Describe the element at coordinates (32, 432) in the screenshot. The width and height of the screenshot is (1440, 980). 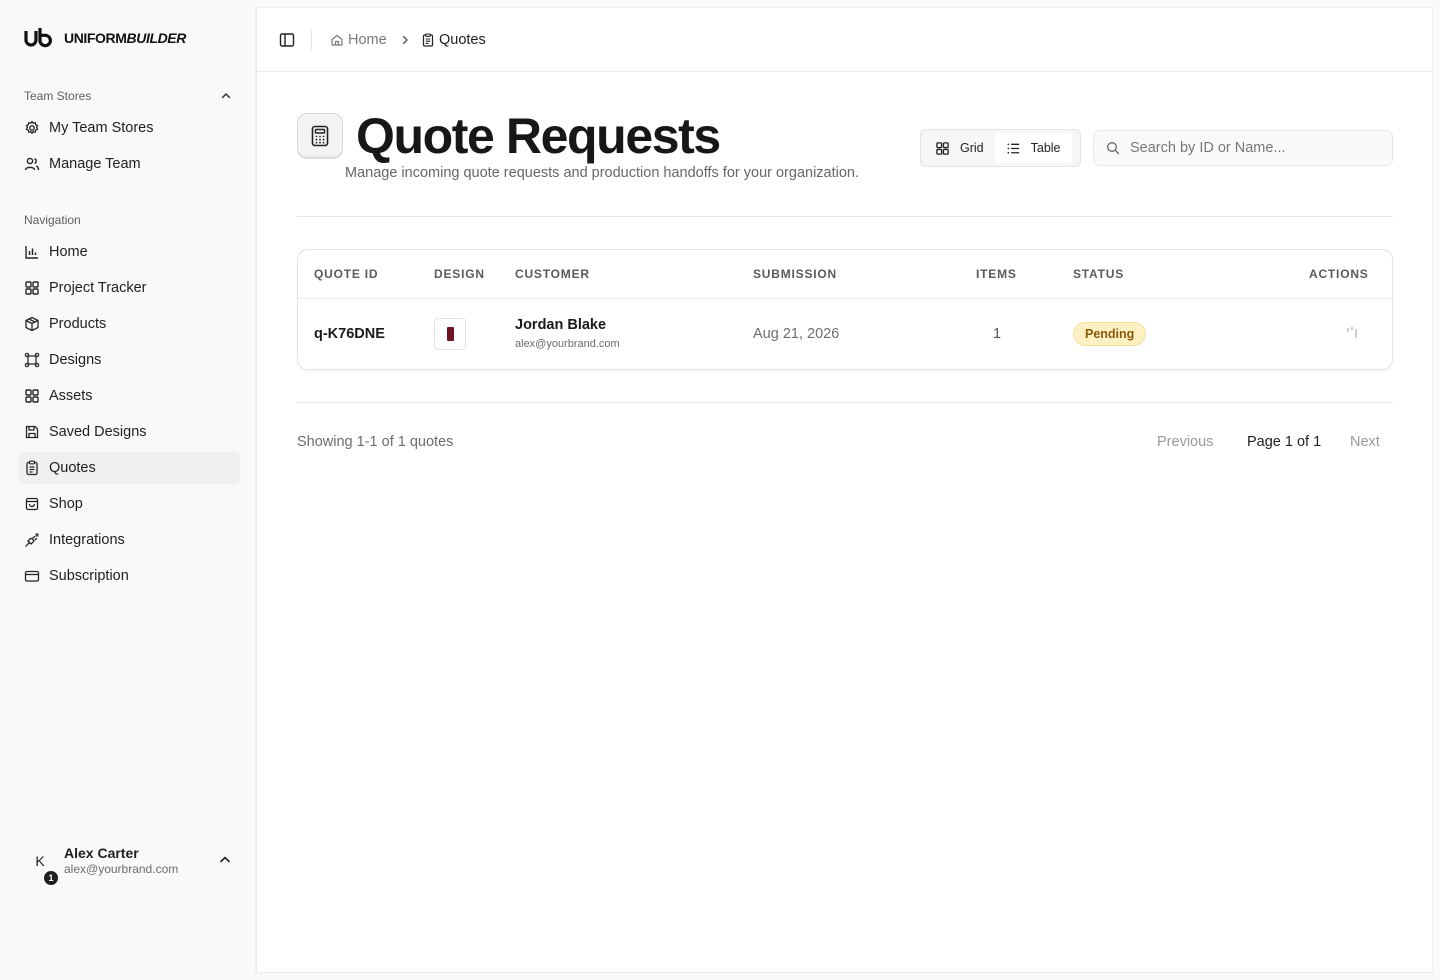
I see `save-icon` at that location.